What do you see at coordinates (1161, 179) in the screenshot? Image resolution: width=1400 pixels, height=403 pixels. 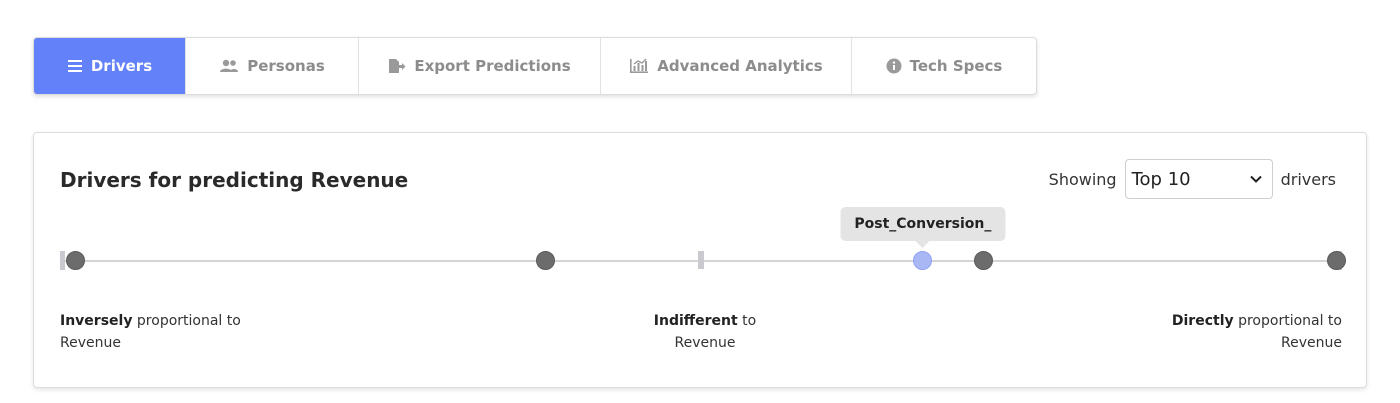 I see `top-n-select-value: Top 10` at bounding box center [1161, 179].